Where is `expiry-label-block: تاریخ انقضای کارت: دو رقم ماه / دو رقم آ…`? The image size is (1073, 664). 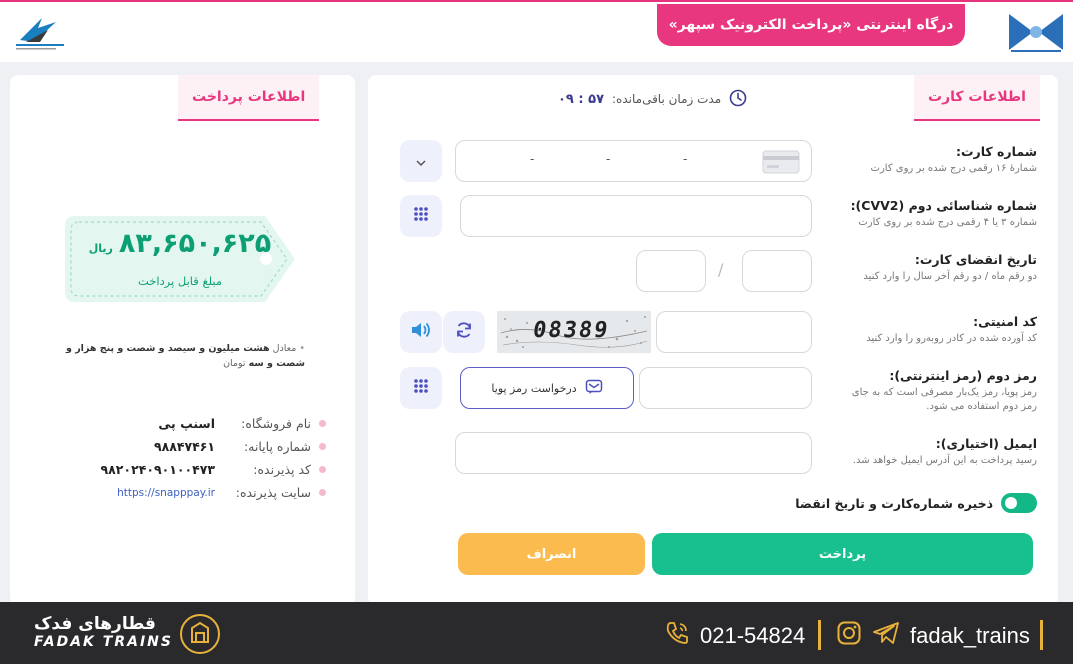
expiry-label-block: تاریخ انقضای کارت: دو رقم ماه / دو رقم آ… is located at coordinates (950, 268).